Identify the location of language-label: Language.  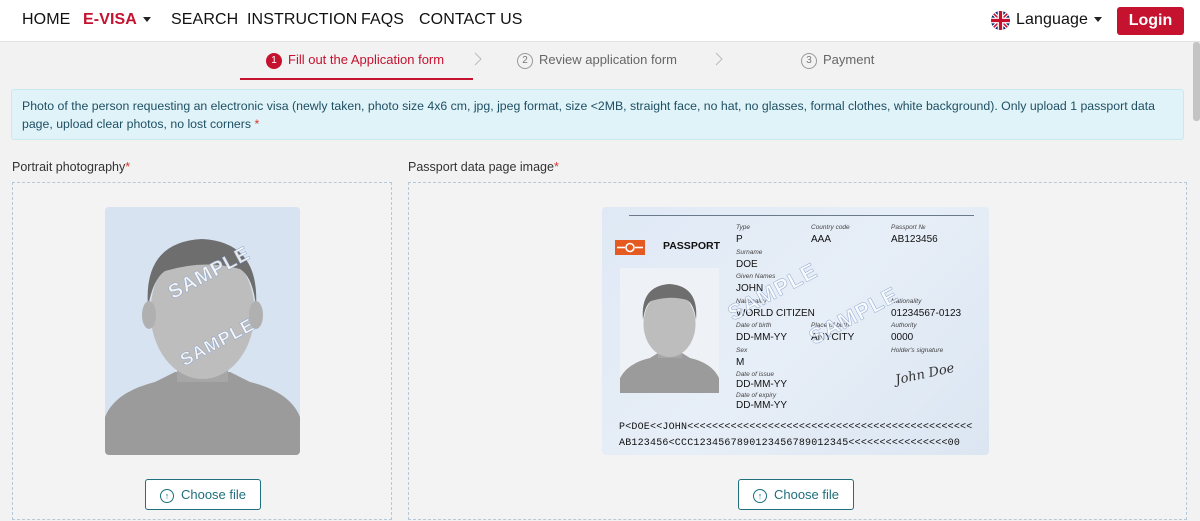
(1052, 19).